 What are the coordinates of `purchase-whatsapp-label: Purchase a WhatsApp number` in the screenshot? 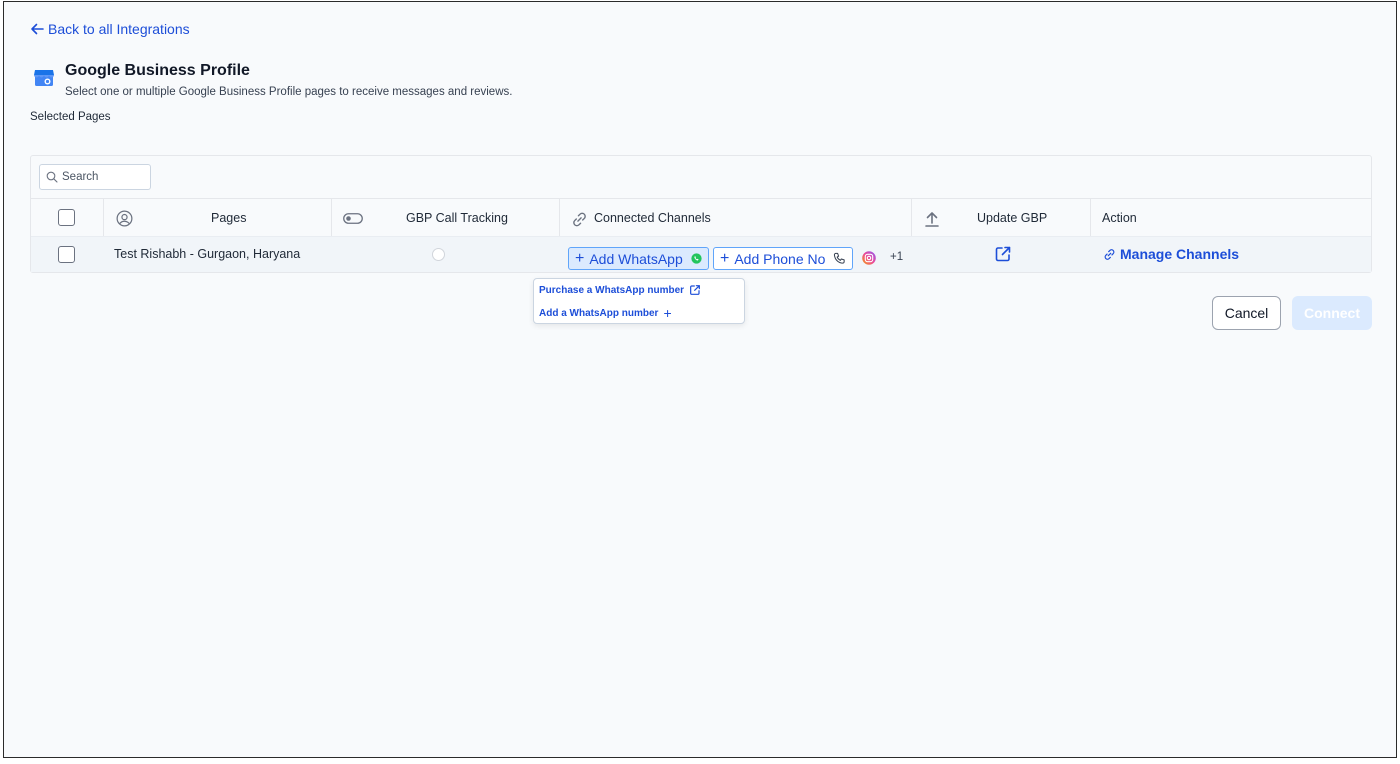 It's located at (612, 290).